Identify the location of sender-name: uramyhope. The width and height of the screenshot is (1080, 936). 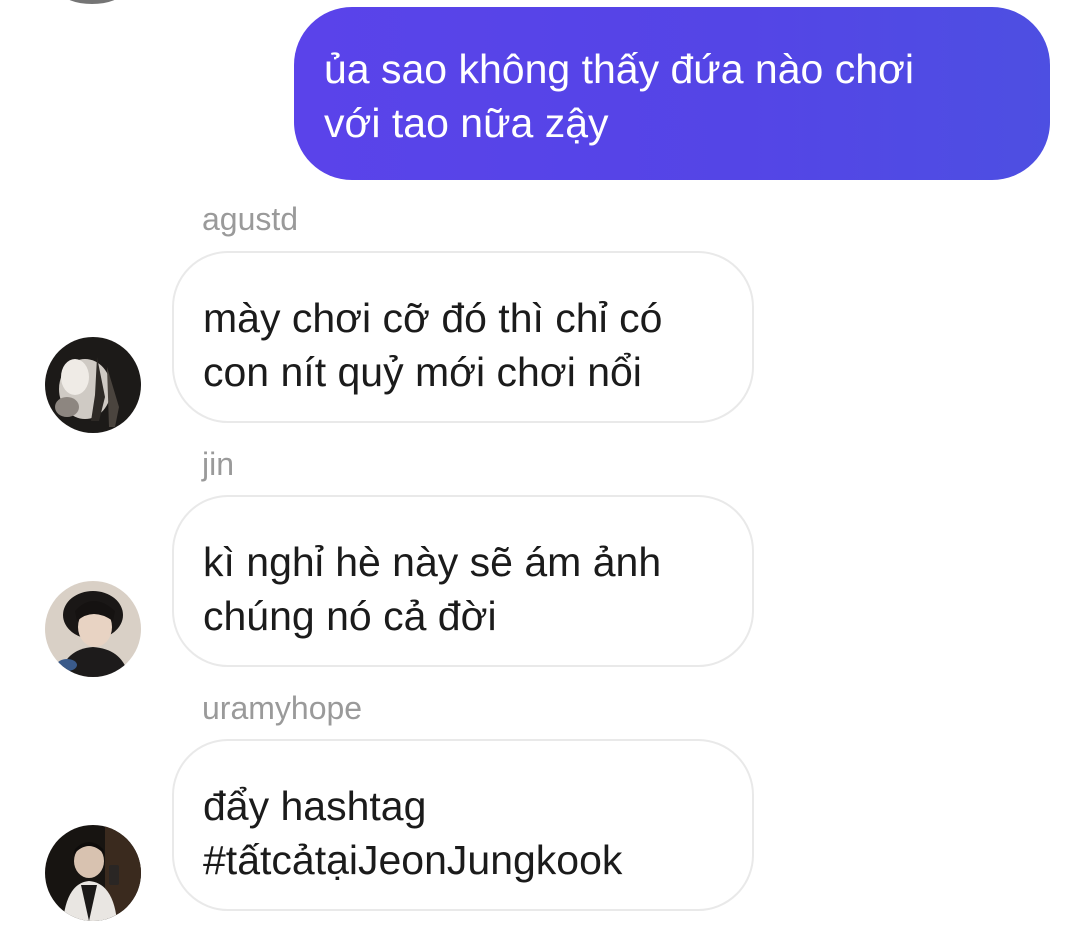
(282, 708).